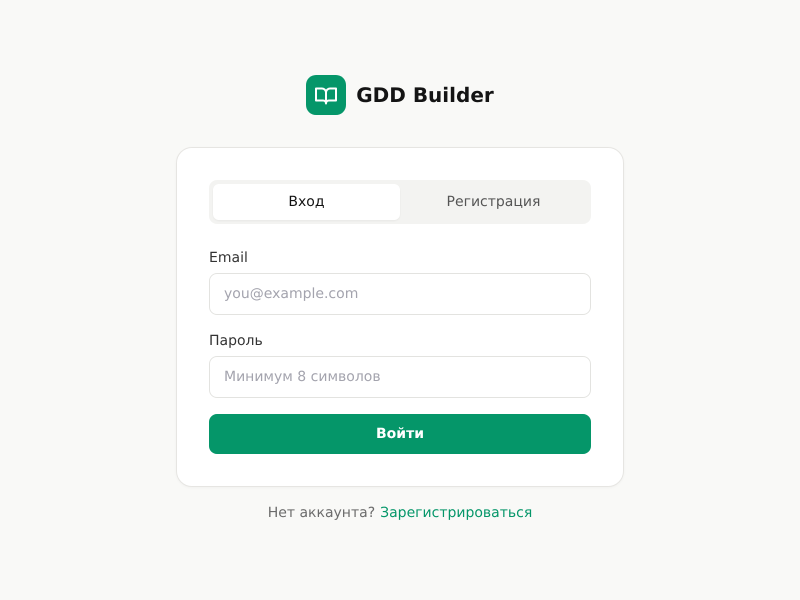 The width and height of the screenshot is (800, 600). Describe the element at coordinates (228, 258) in the screenshot. I see `field-label: Email` at that location.